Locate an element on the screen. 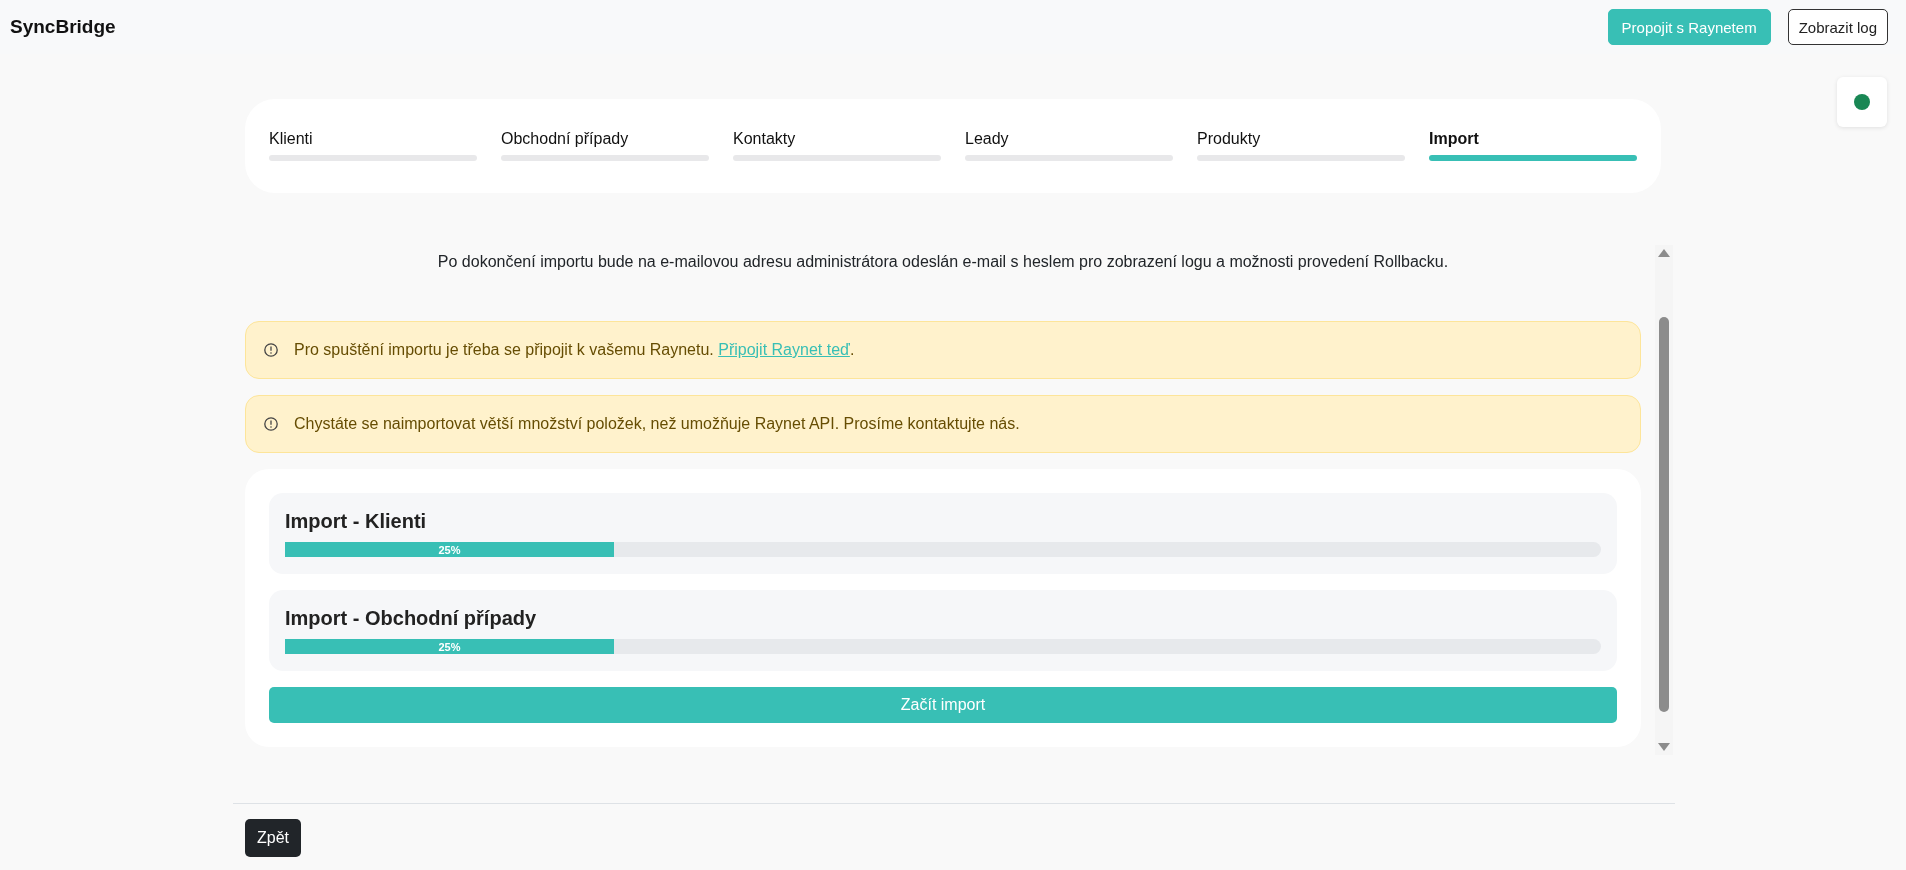  step-tab: Obchodní případy is located at coordinates (605, 145).